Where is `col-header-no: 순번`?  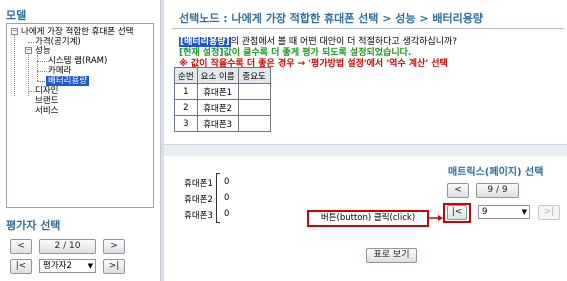 col-header-no: 순번 is located at coordinates (186, 75).